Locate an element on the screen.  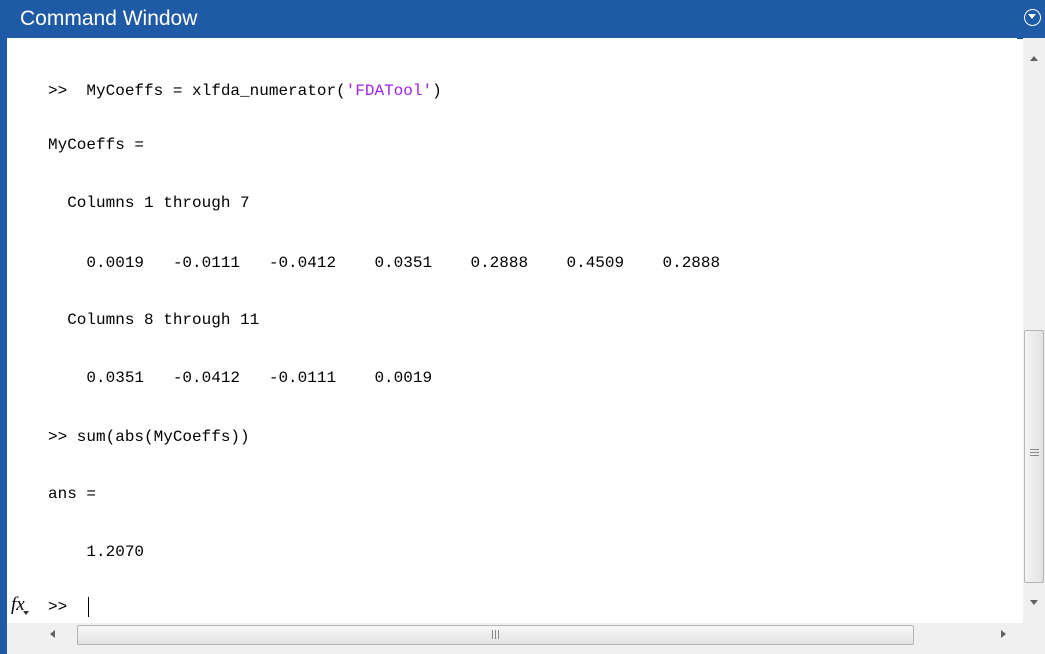
window-title: Command Window is located at coordinates (109, 18).